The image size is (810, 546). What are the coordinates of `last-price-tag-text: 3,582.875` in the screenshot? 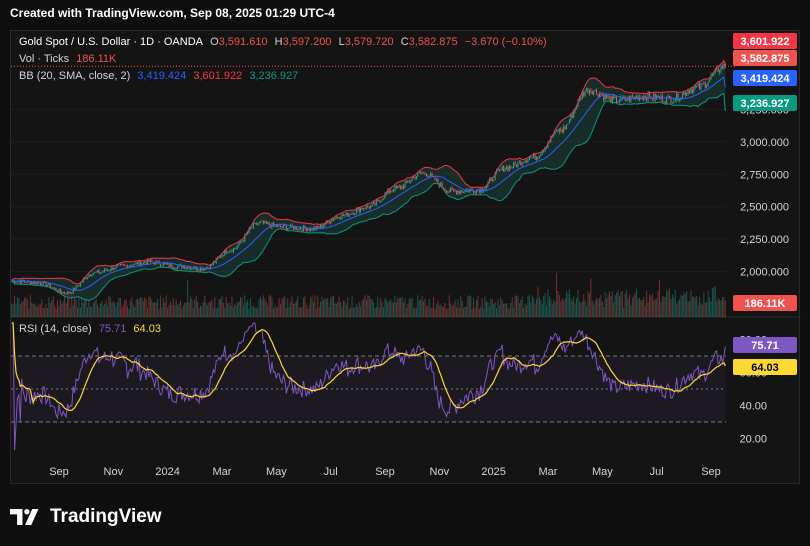 It's located at (765, 59).